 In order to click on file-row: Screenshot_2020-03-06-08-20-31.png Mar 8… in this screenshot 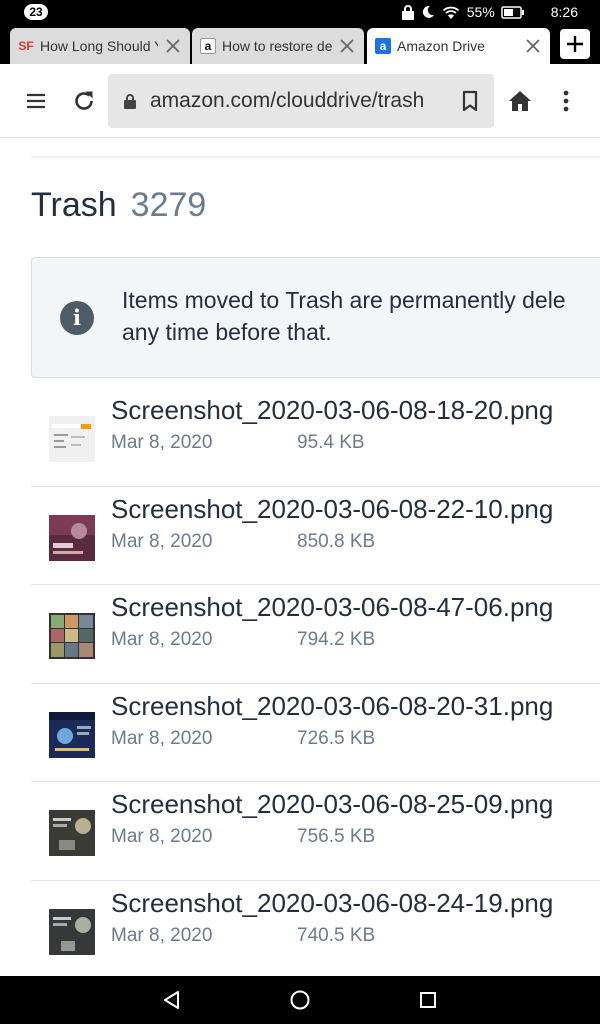, I will do `click(315, 733)`.